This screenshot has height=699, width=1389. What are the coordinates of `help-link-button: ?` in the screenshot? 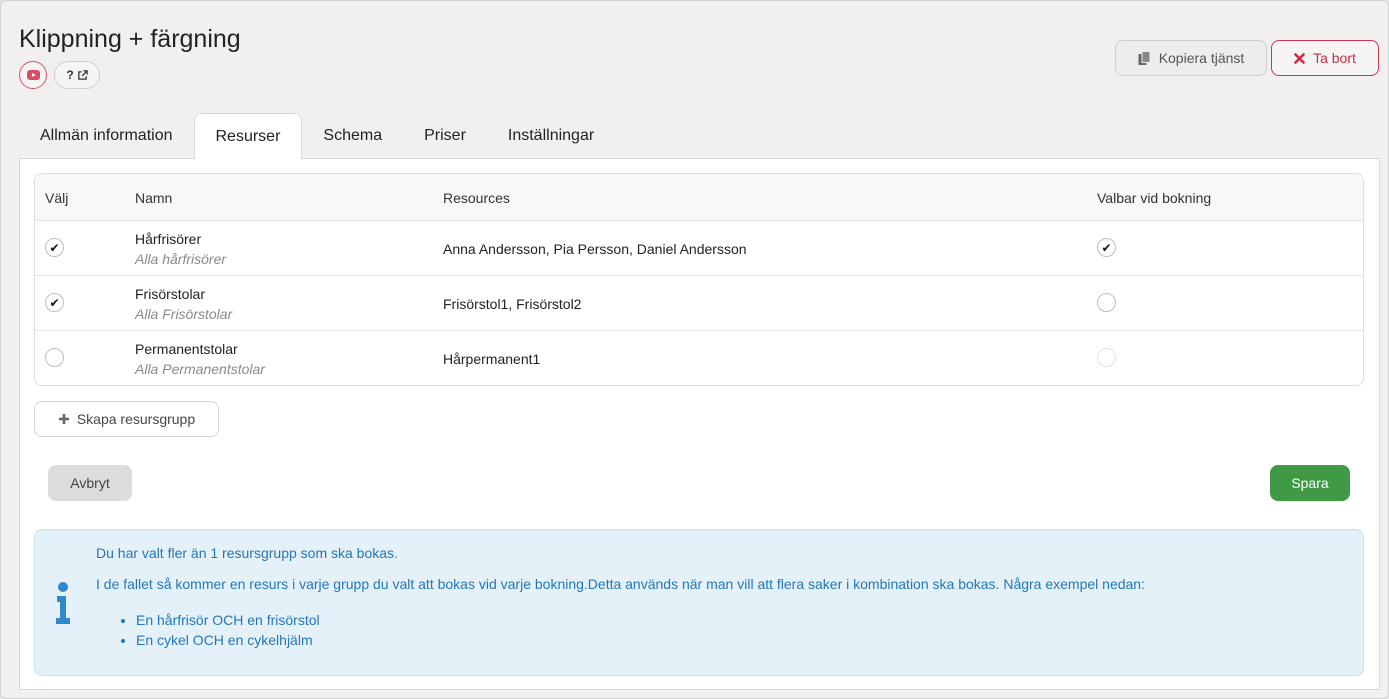 It's located at (77, 75).